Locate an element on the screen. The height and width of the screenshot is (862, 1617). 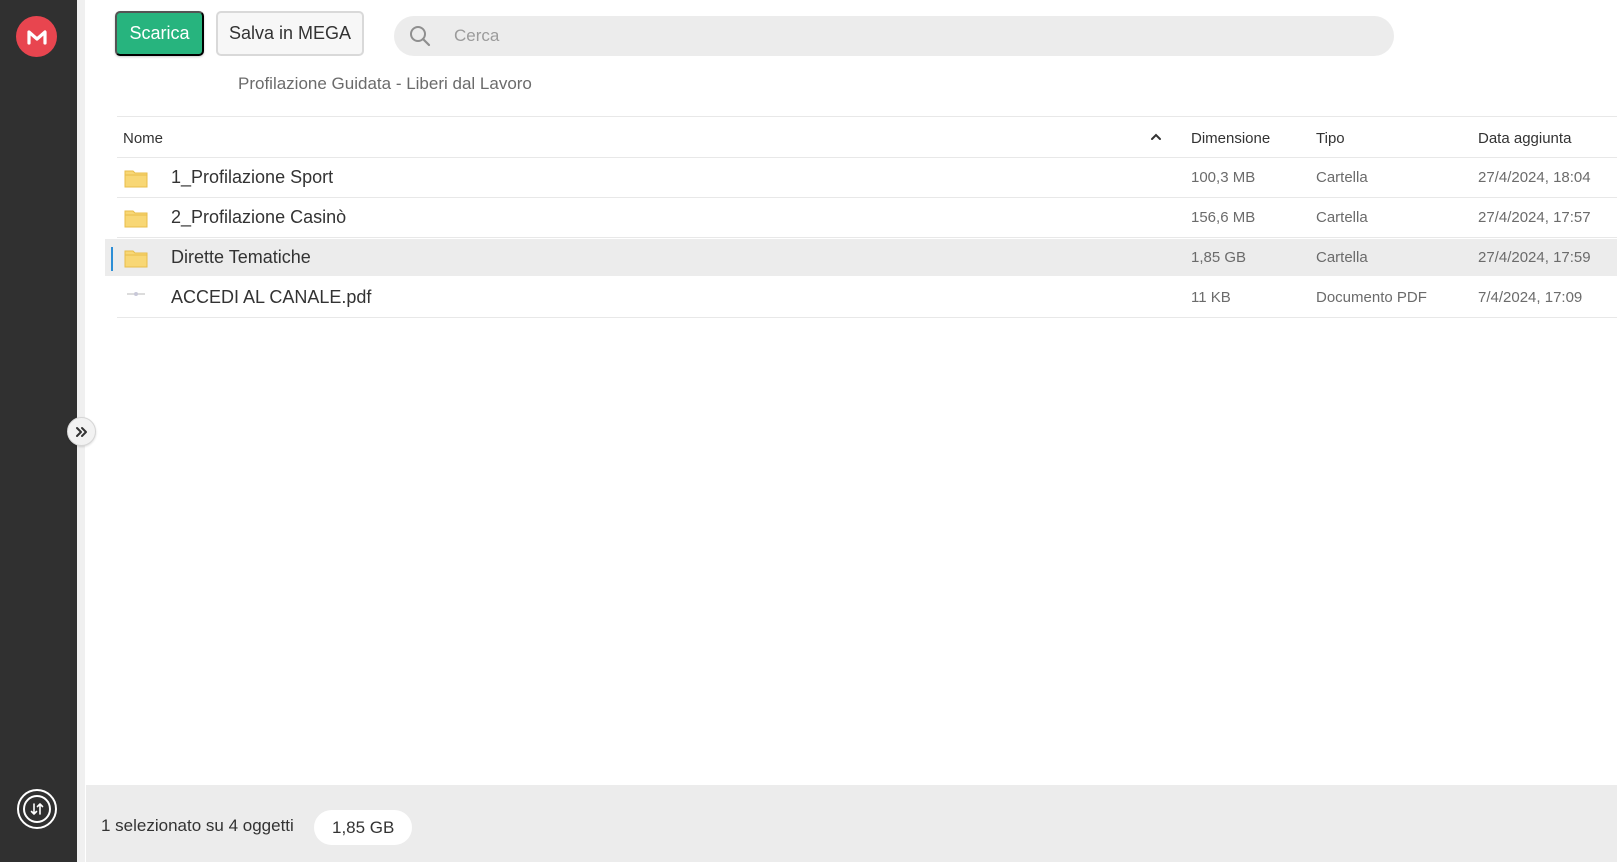
file-name: ACCEDI AL CANALE.pdf is located at coordinates (271, 297).